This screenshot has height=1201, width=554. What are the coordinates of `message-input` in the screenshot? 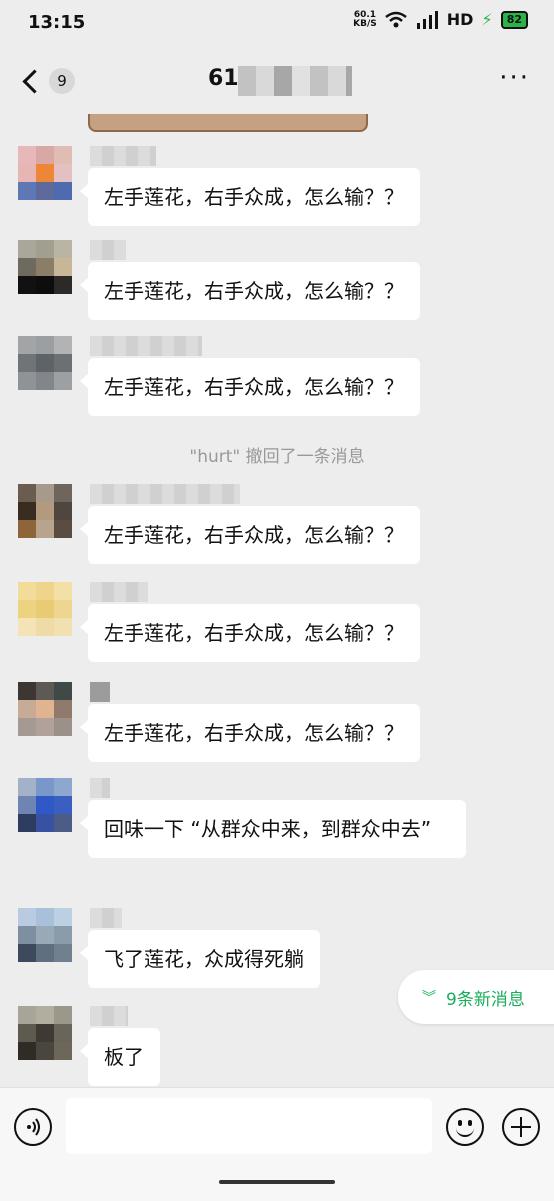 It's located at (249, 1126).